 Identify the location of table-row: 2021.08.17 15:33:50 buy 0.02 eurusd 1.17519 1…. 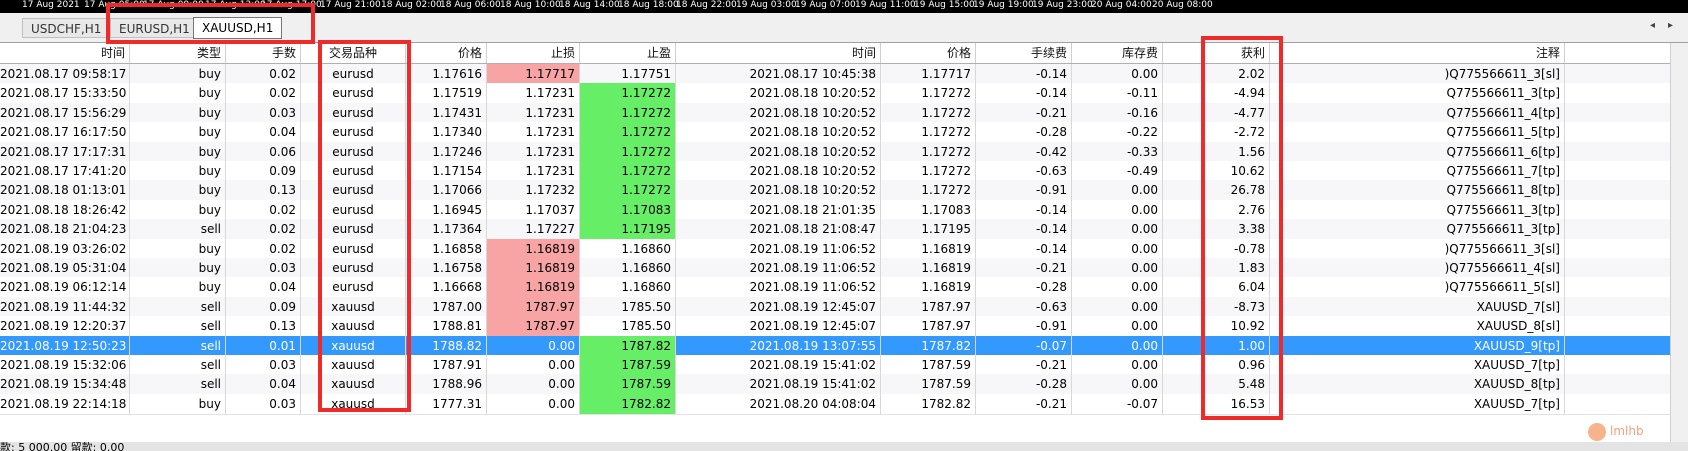
(844, 94).